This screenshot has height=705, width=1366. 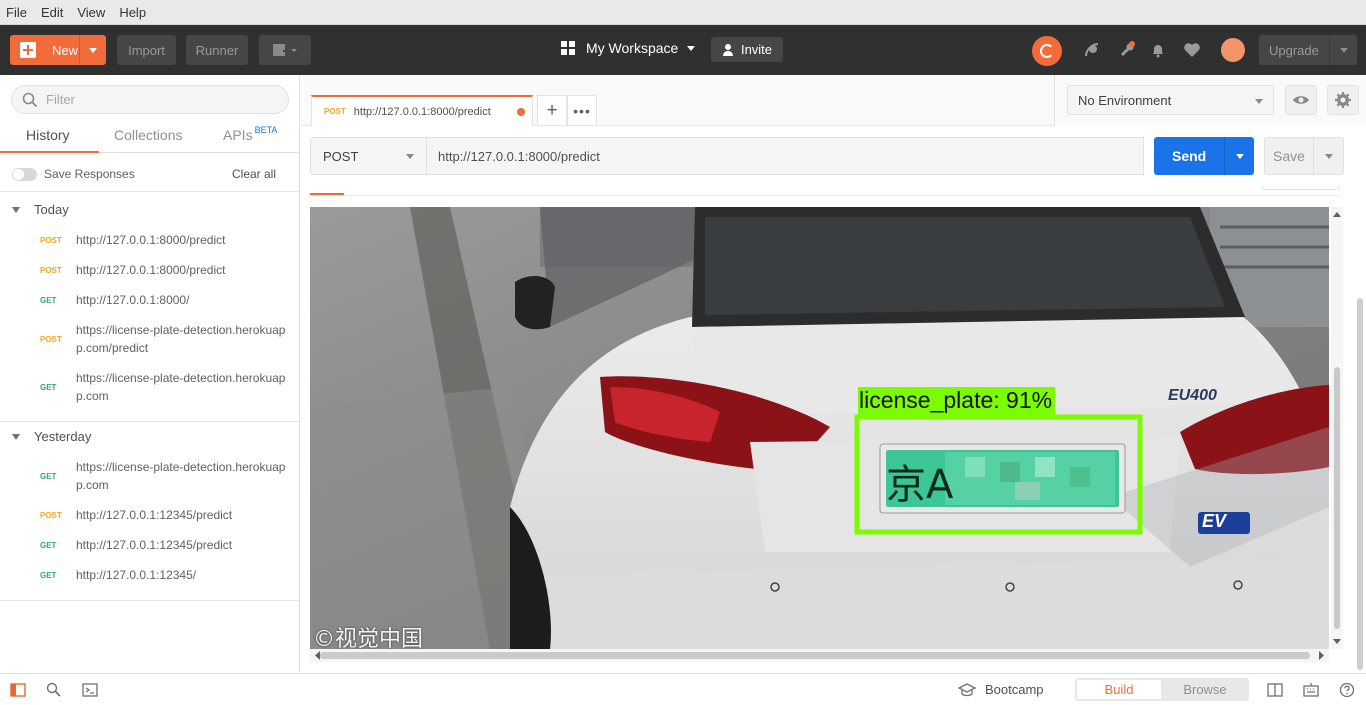 What do you see at coordinates (146, 50) in the screenshot?
I see `import-button: Import` at bounding box center [146, 50].